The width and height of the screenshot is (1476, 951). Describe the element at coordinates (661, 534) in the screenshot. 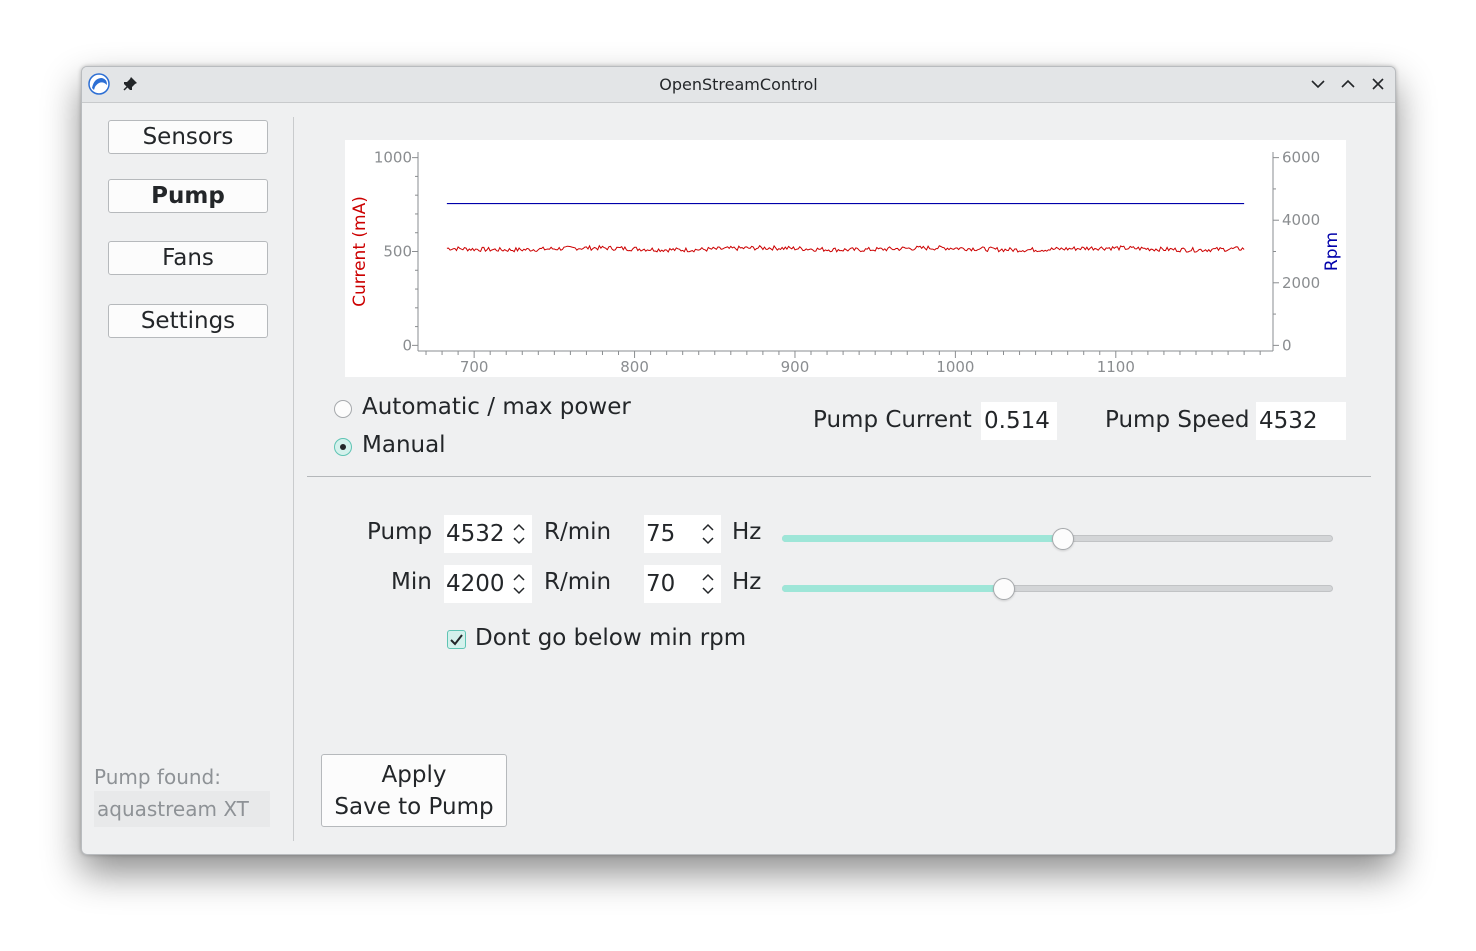

I see `pump-hz-value: 75` at that location.